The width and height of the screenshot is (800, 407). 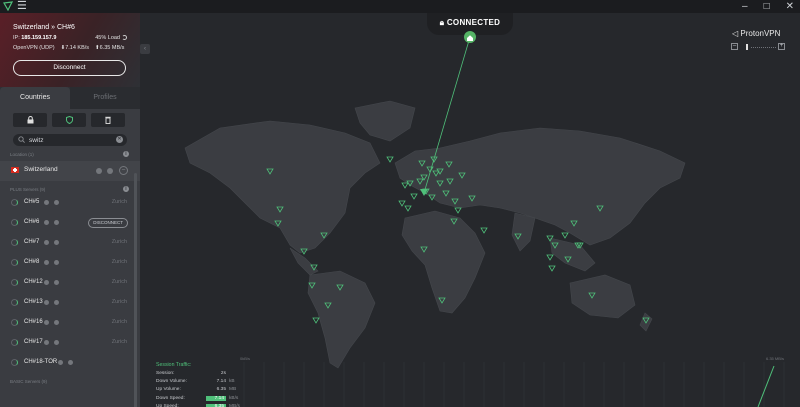 I want to click on ip-label: IP:, so click(x=16, y=38).